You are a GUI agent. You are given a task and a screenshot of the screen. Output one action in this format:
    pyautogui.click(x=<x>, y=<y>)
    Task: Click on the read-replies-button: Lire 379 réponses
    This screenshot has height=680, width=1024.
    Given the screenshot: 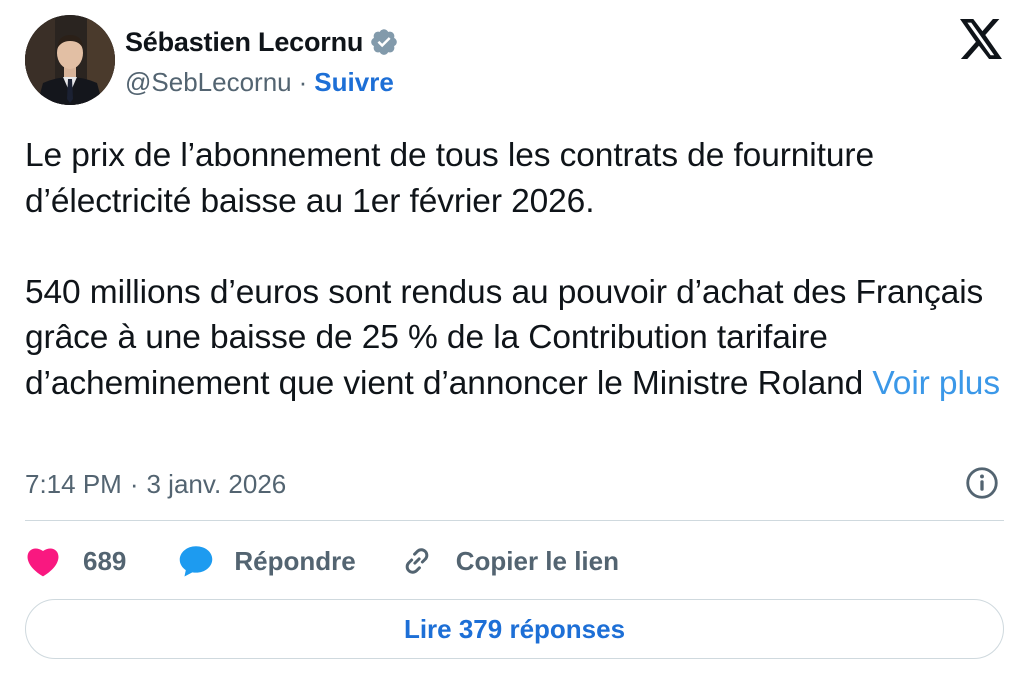 What is the action you would take?
    pyautogui.click(x=514, y=629)
    